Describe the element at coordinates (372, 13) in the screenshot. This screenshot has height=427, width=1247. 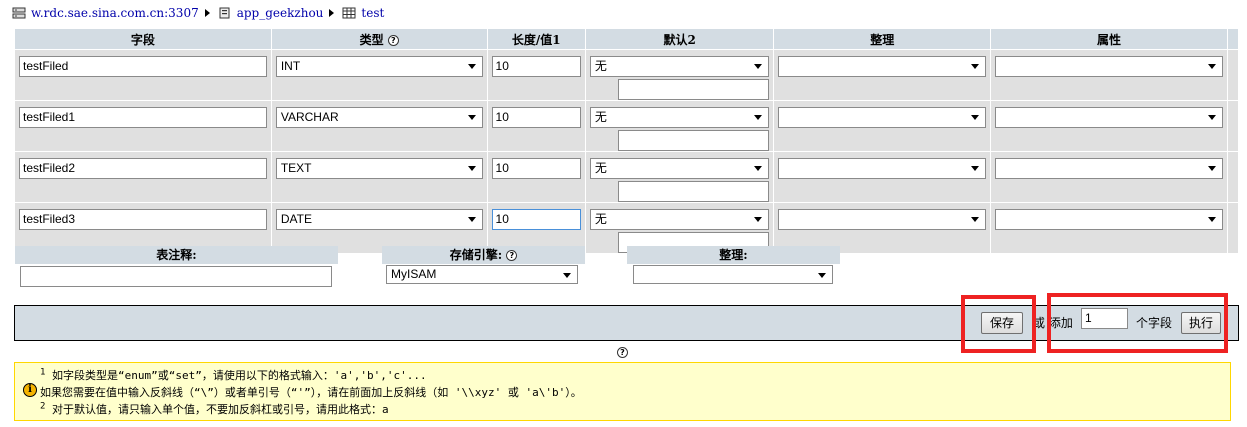
I see `breadcrumb-table-link: test` at that location.